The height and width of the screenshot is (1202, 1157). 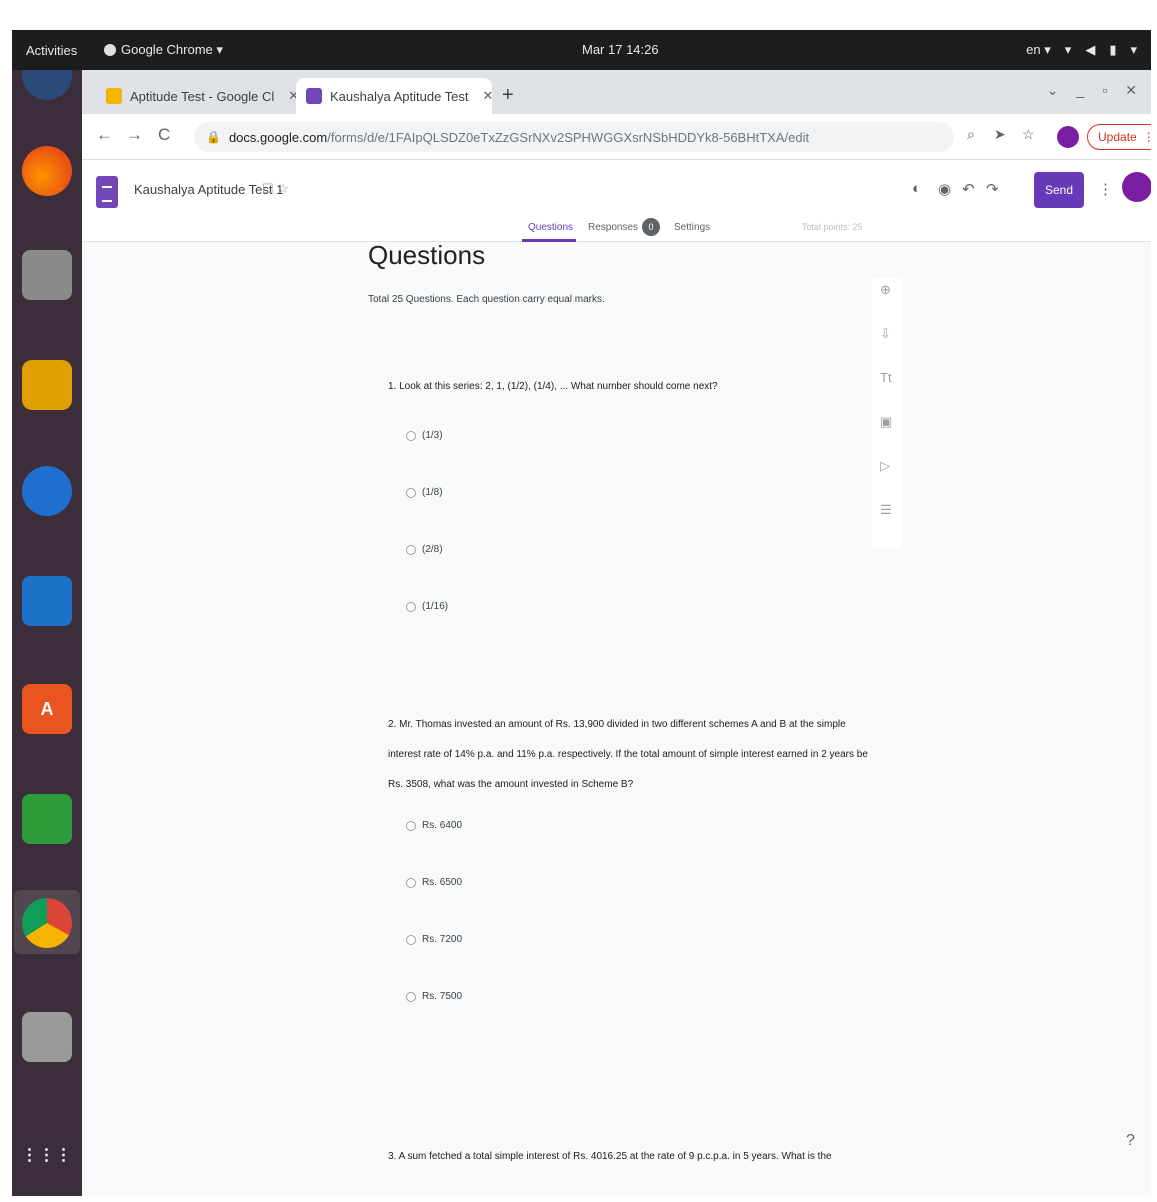 I want to click on redo-icon: ↷, so click(x=992, y=189).